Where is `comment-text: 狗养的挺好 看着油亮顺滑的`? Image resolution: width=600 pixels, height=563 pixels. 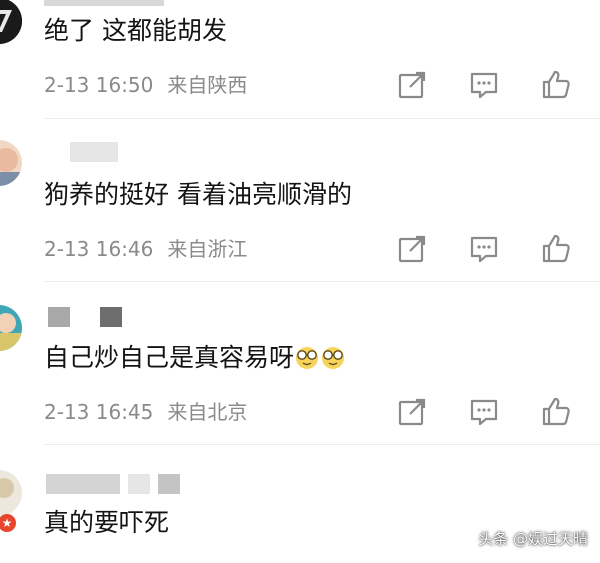
comment-text: 狗养的挺好 看着油亮顺滑的 is located at coordinates (198, 194).